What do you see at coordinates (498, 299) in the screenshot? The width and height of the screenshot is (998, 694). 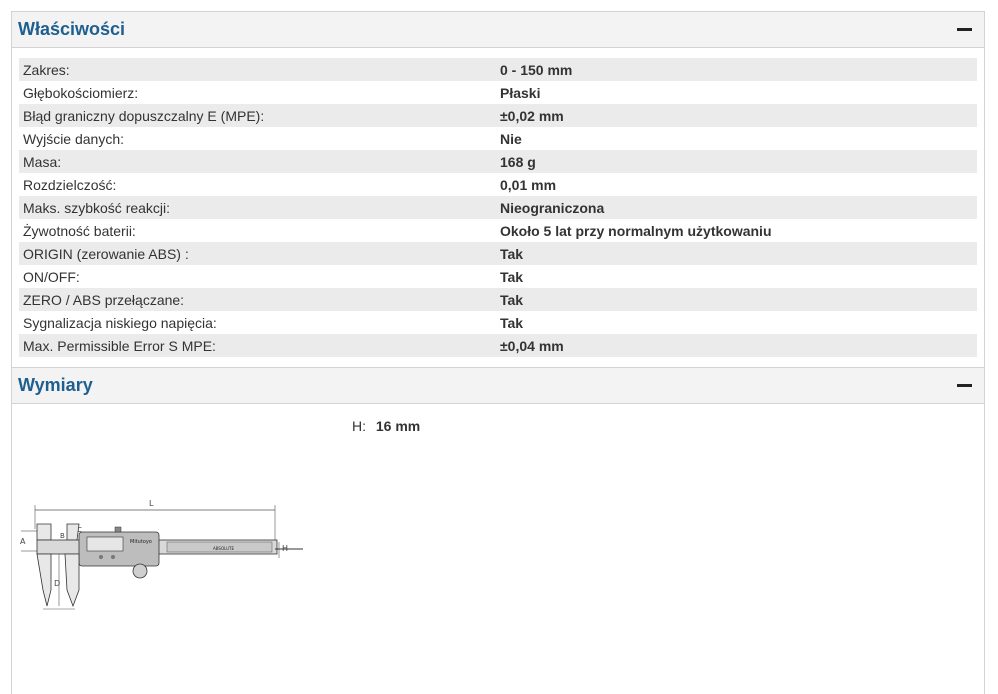 I see `property-row: ZERO / ABS przełączane: Tak` at bounding box center [498, 299].